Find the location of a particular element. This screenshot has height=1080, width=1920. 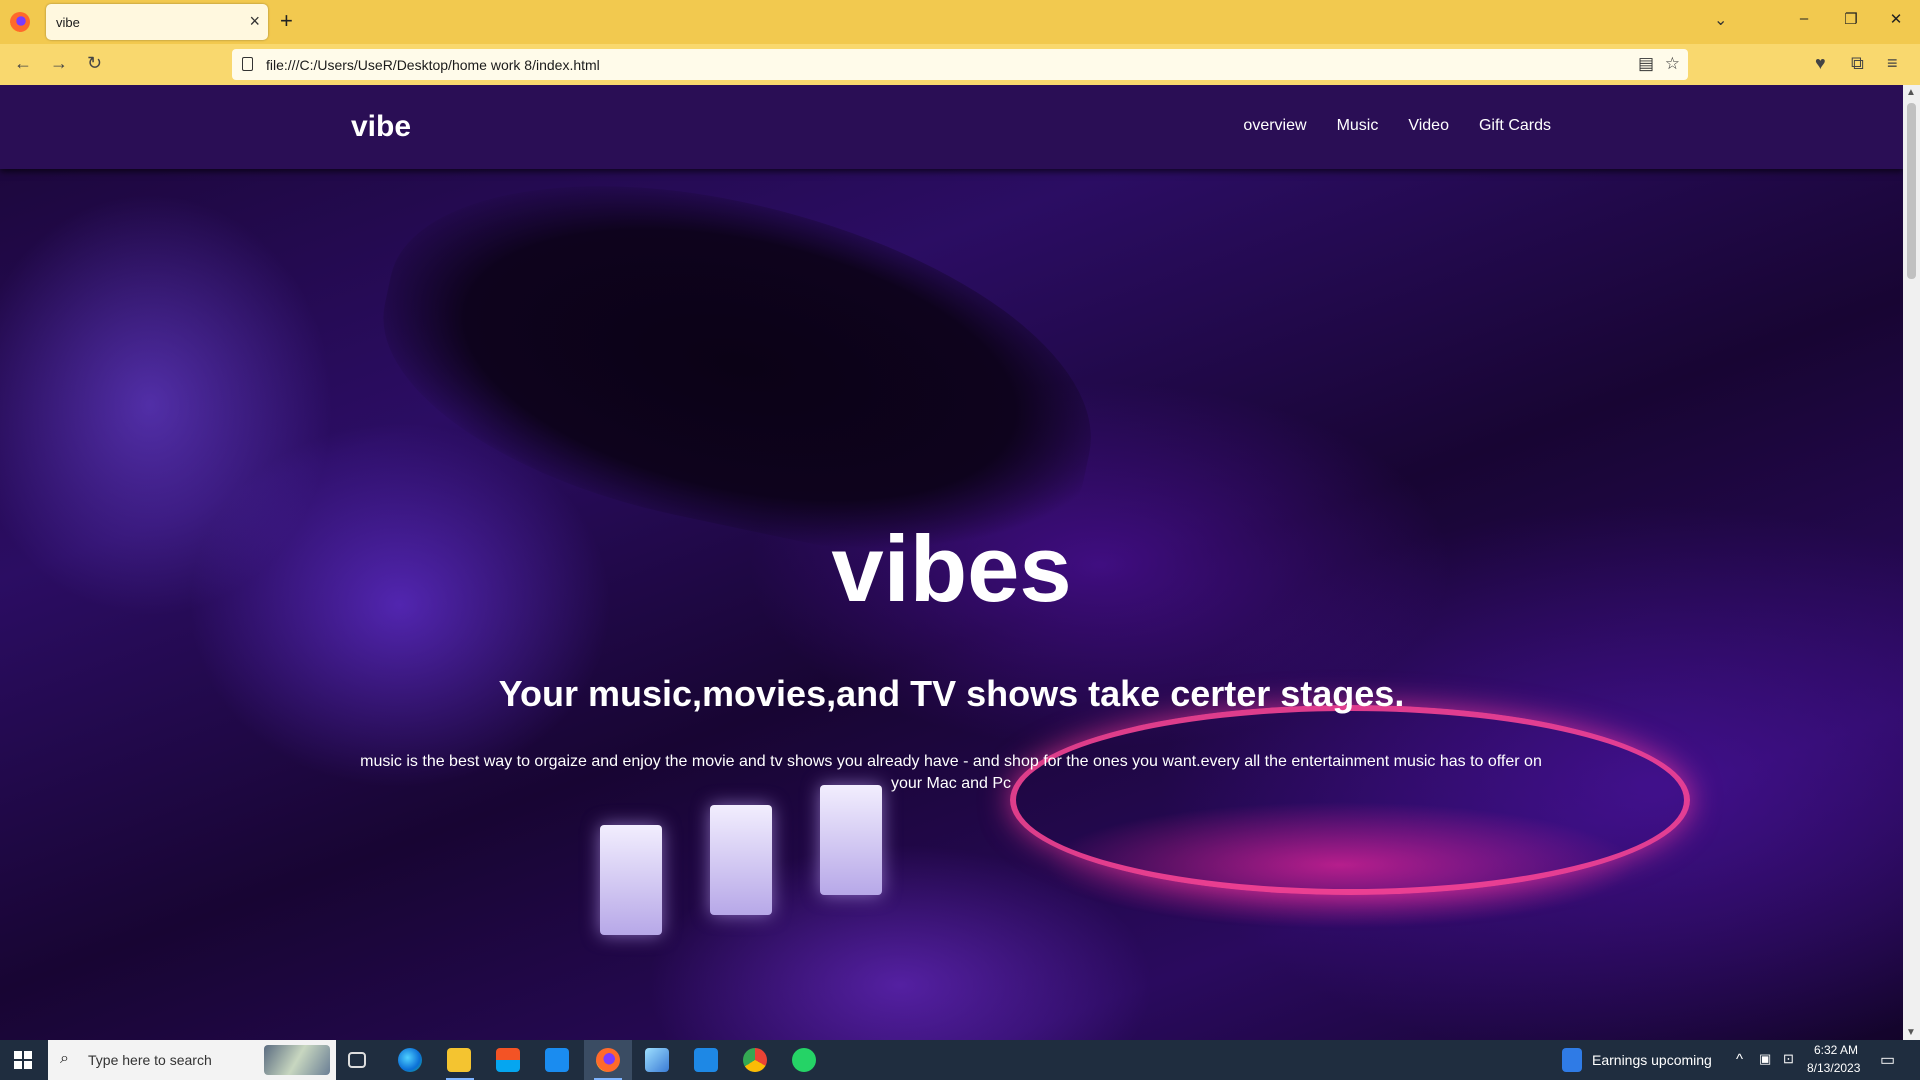

page-icon is located at coordinates (247, 64).